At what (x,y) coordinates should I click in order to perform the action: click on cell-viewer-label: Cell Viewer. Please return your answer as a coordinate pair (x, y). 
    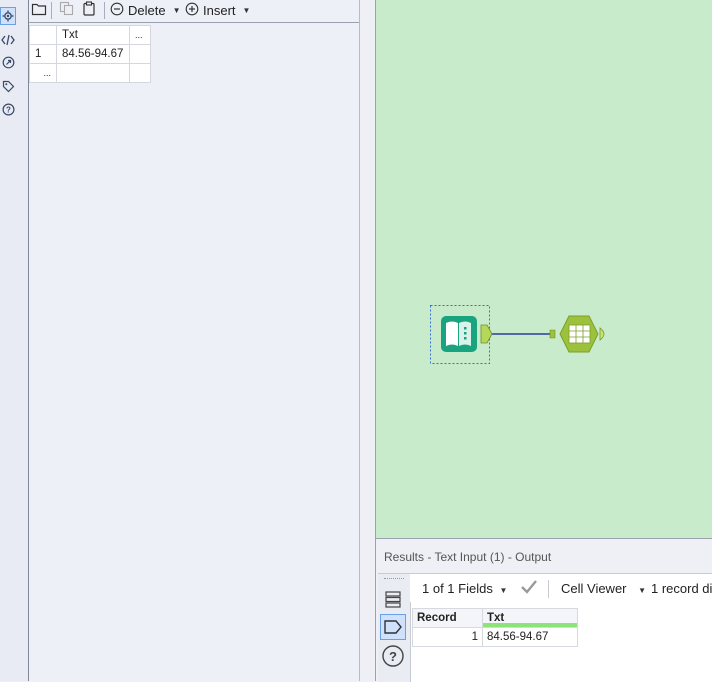
    Looking at the image, I should click on (594, 588).